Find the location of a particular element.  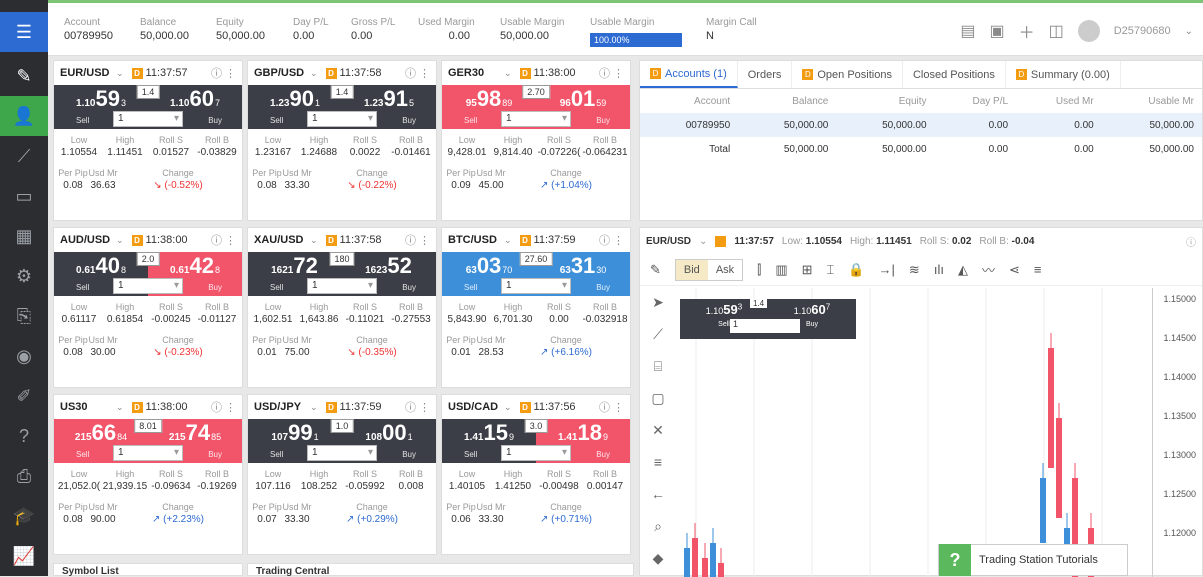

help-icon: ? is located at coordinates (24, 436).